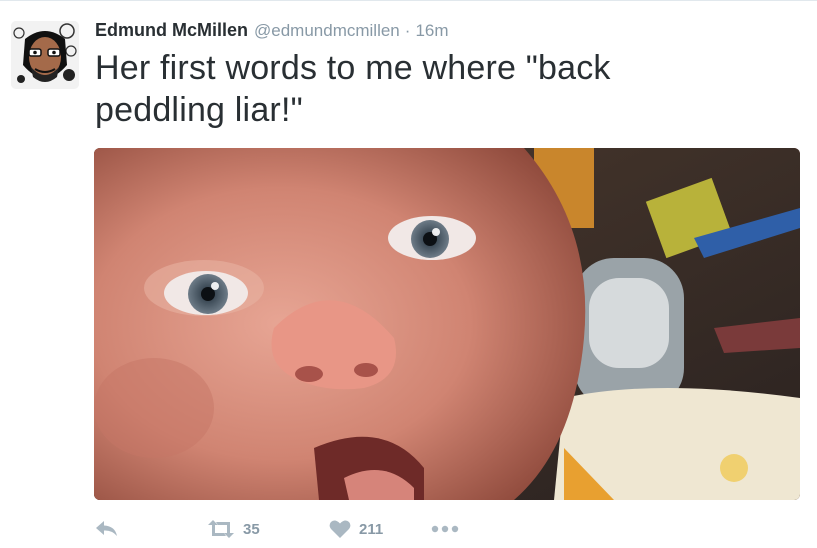 The width and height of the screenshot is (817, 548). Describe the element at coordinates (106, 528) in the screenshot. I see `reply-icon` at that location.